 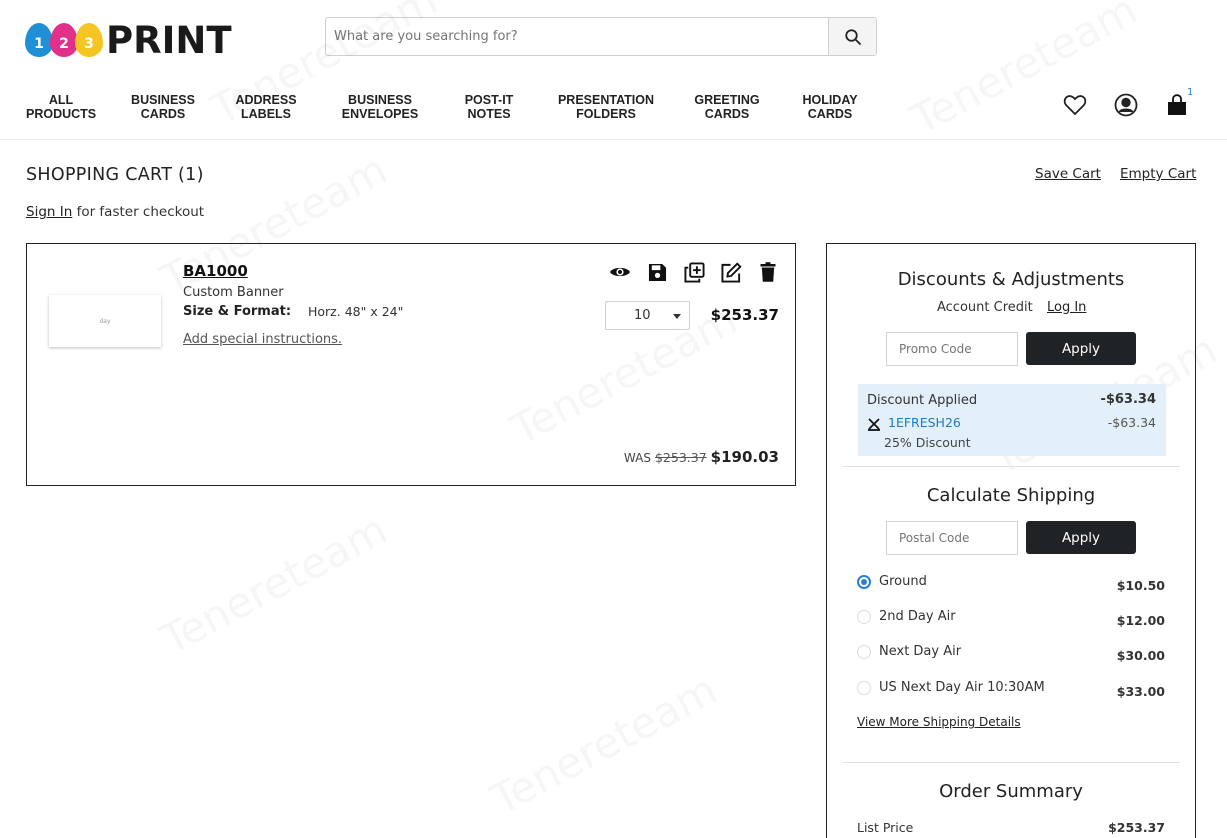 I want to click on apply-postal-button: Apply, so click(x=1081, y=537).